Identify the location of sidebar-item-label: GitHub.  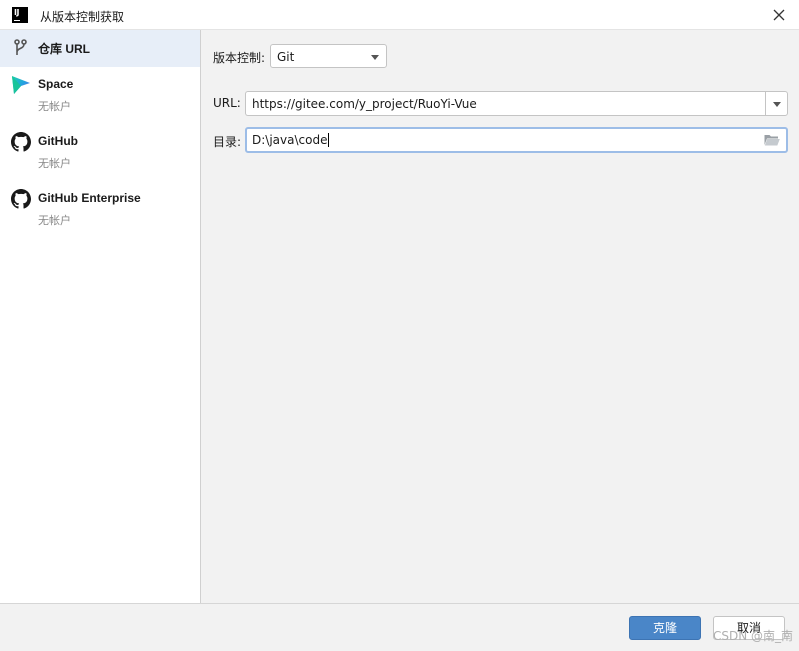
(58, 141).